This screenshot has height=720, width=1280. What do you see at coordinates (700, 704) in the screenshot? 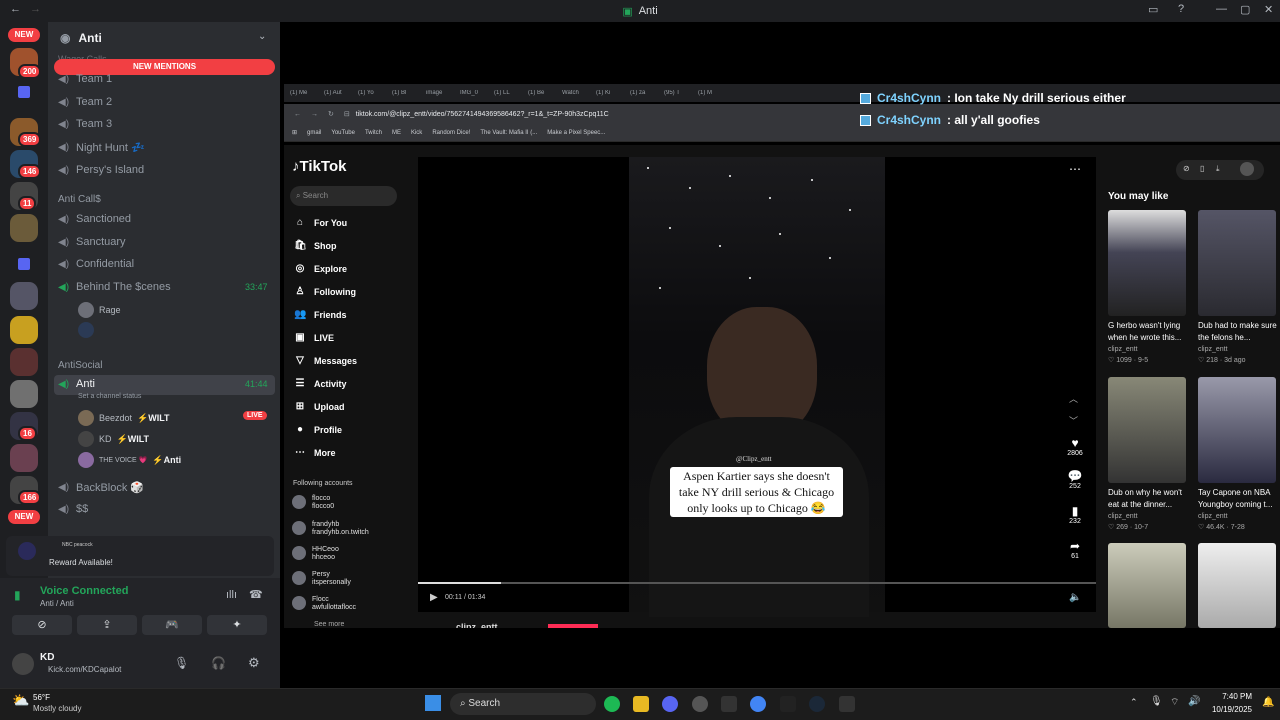
I see `app-icon` at bounding box center [700, 704].